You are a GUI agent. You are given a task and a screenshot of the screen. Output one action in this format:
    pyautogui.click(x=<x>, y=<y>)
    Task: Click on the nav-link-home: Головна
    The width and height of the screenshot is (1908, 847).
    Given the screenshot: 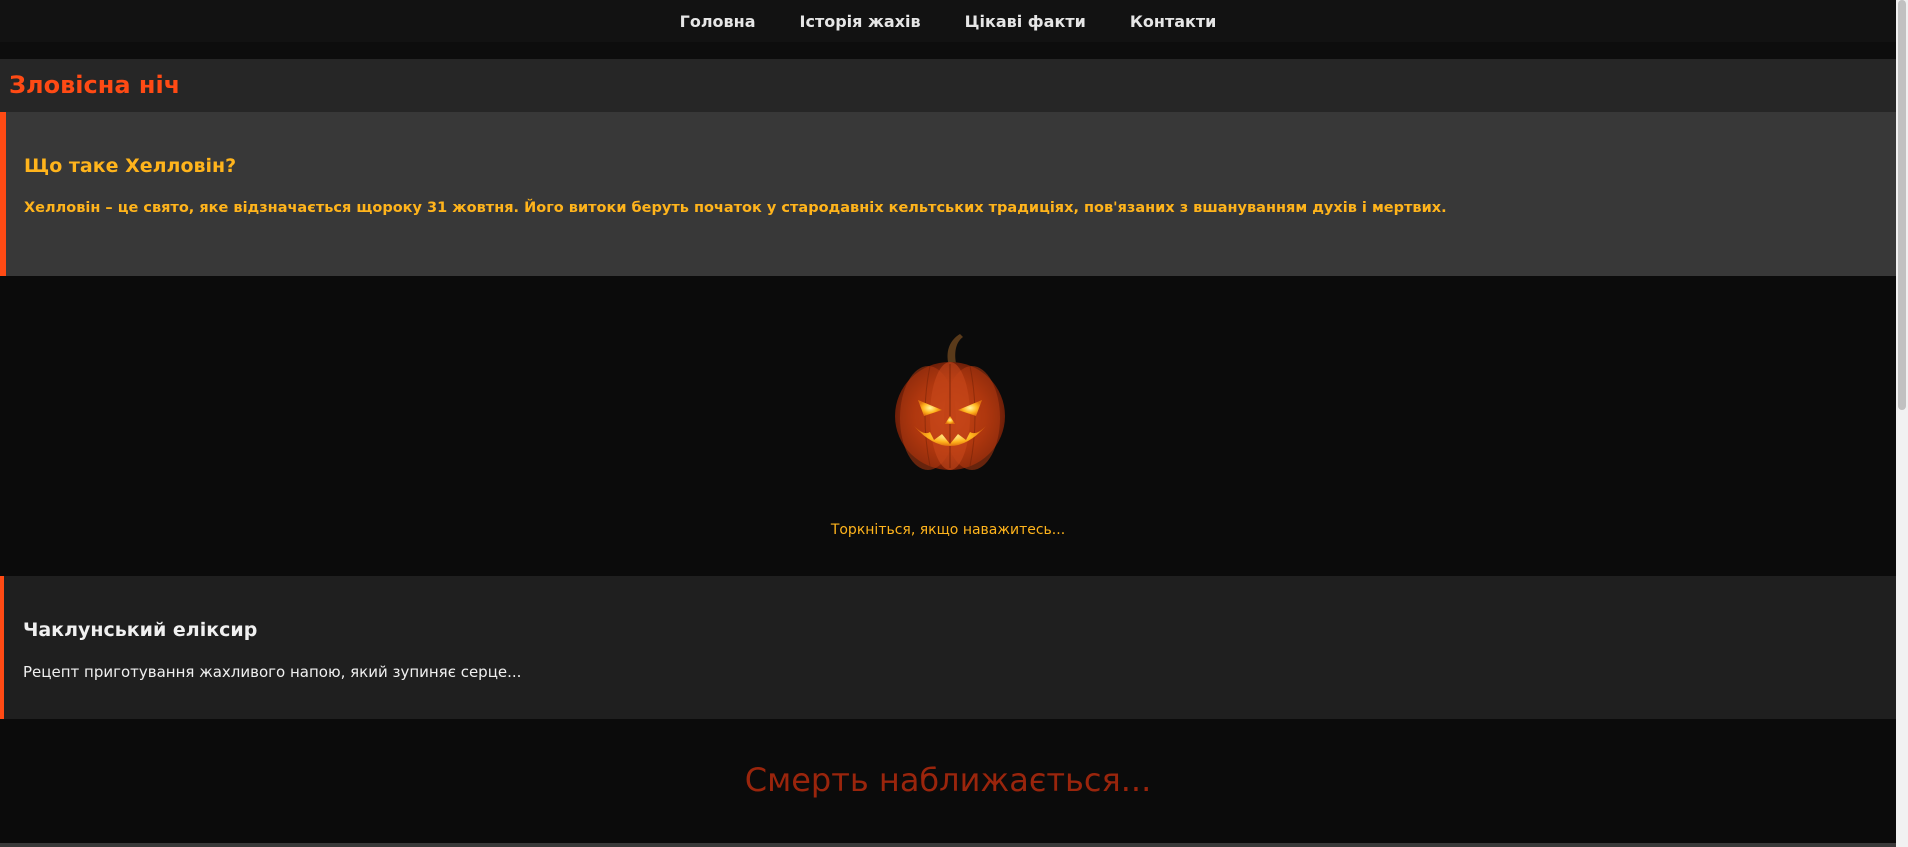 What is the action you would take?
    pyautogui.click(x=718, y=21)
    